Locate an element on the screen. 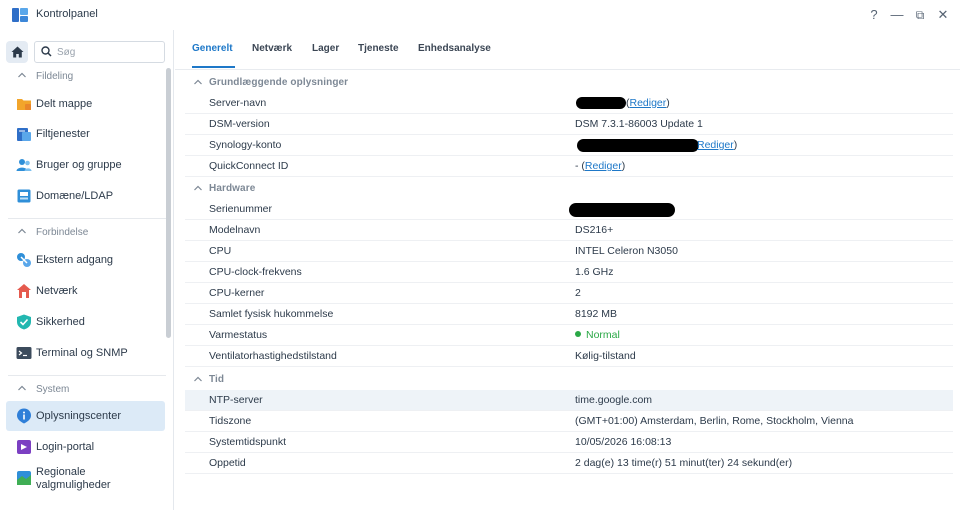 The width and height of the screenshot is (960, 510). section-header-forbindelse: Forbindelse is located at coordinates (82, 233).